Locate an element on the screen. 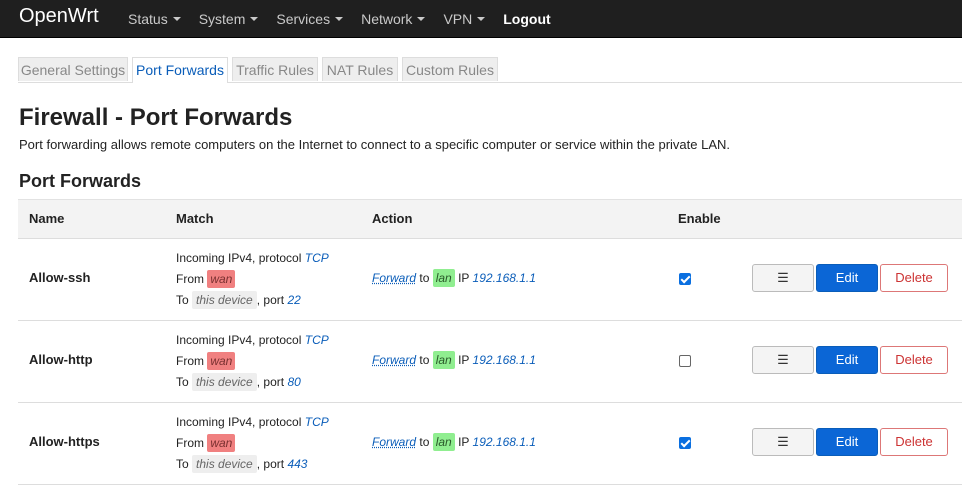 This screenshot has width=962, height=488. tab-port-forwards: Port Forwards is located at coordinates (180, 70).